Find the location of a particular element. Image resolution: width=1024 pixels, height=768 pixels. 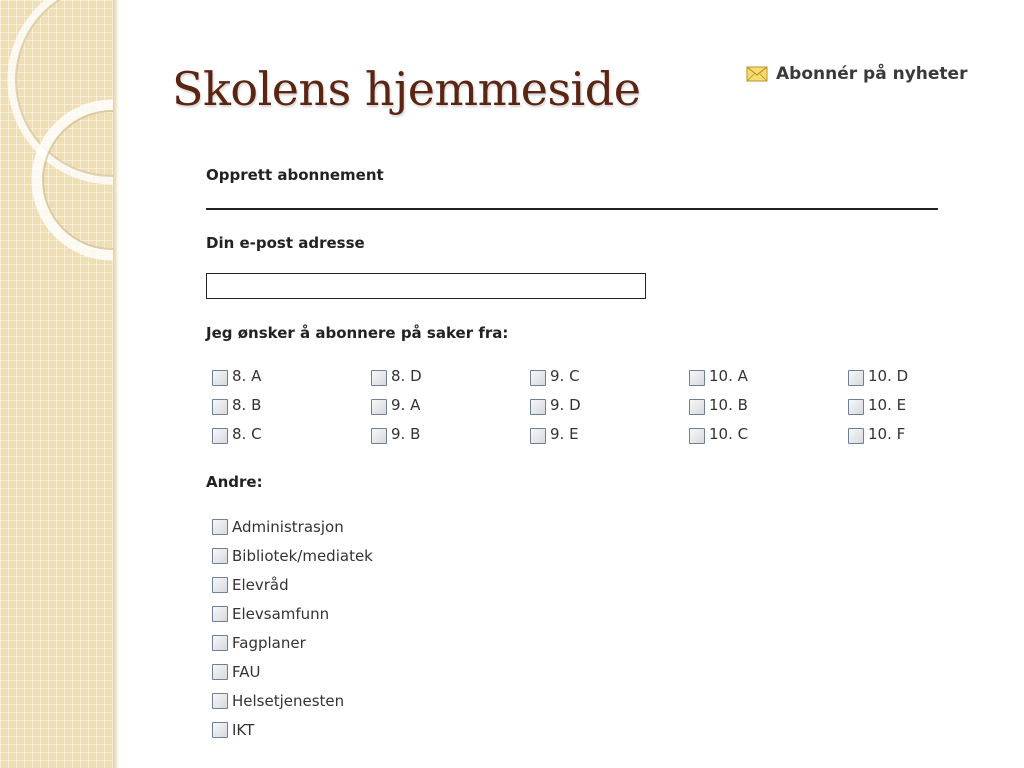

checkbox-label: Fagplaner is located at coordinates (269, 643).